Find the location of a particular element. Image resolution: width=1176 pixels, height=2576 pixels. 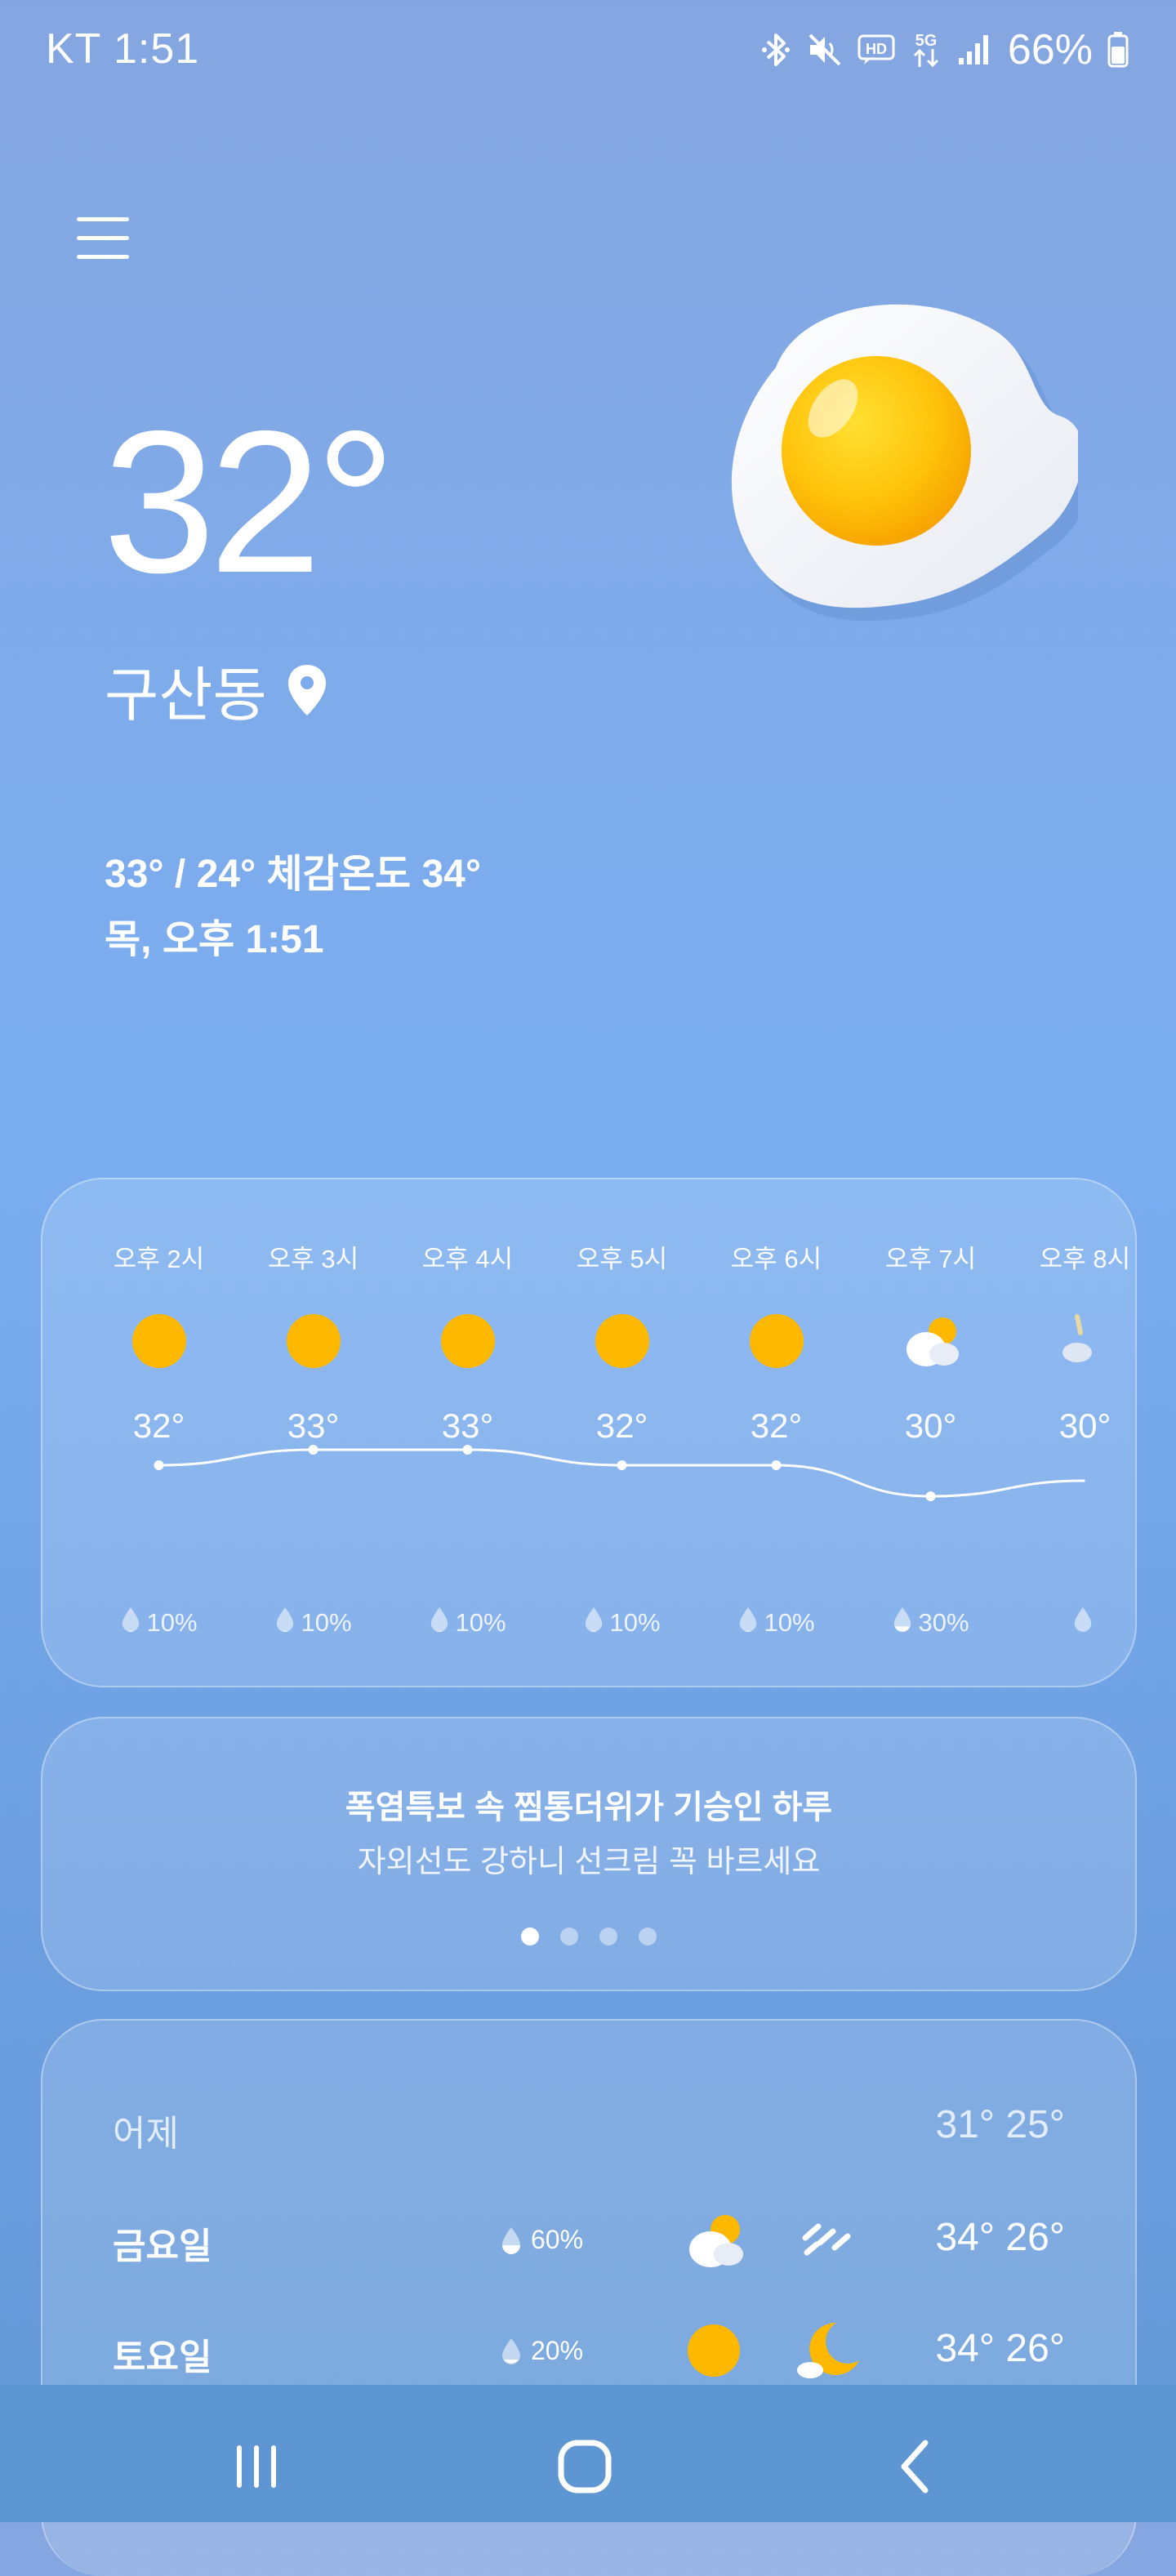

battery-icon is located at coordinates (1118, 50).